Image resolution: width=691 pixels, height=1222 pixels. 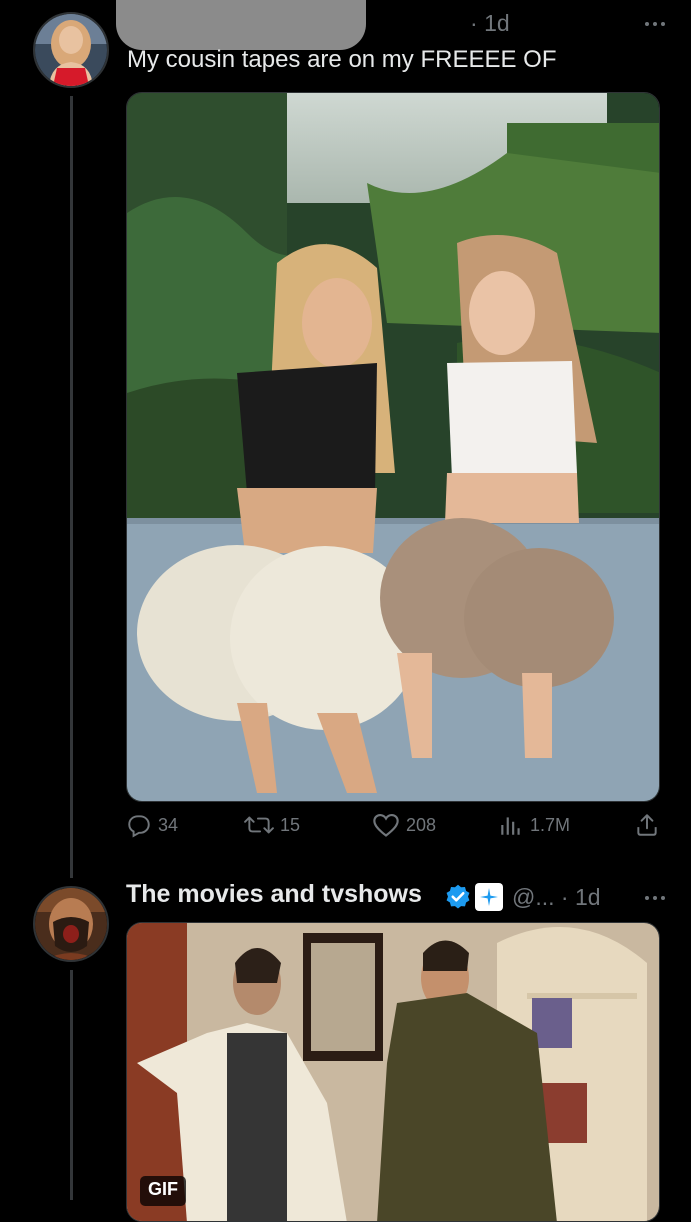 I want to click on retweet-button: 15, so click(x=272, y=825).